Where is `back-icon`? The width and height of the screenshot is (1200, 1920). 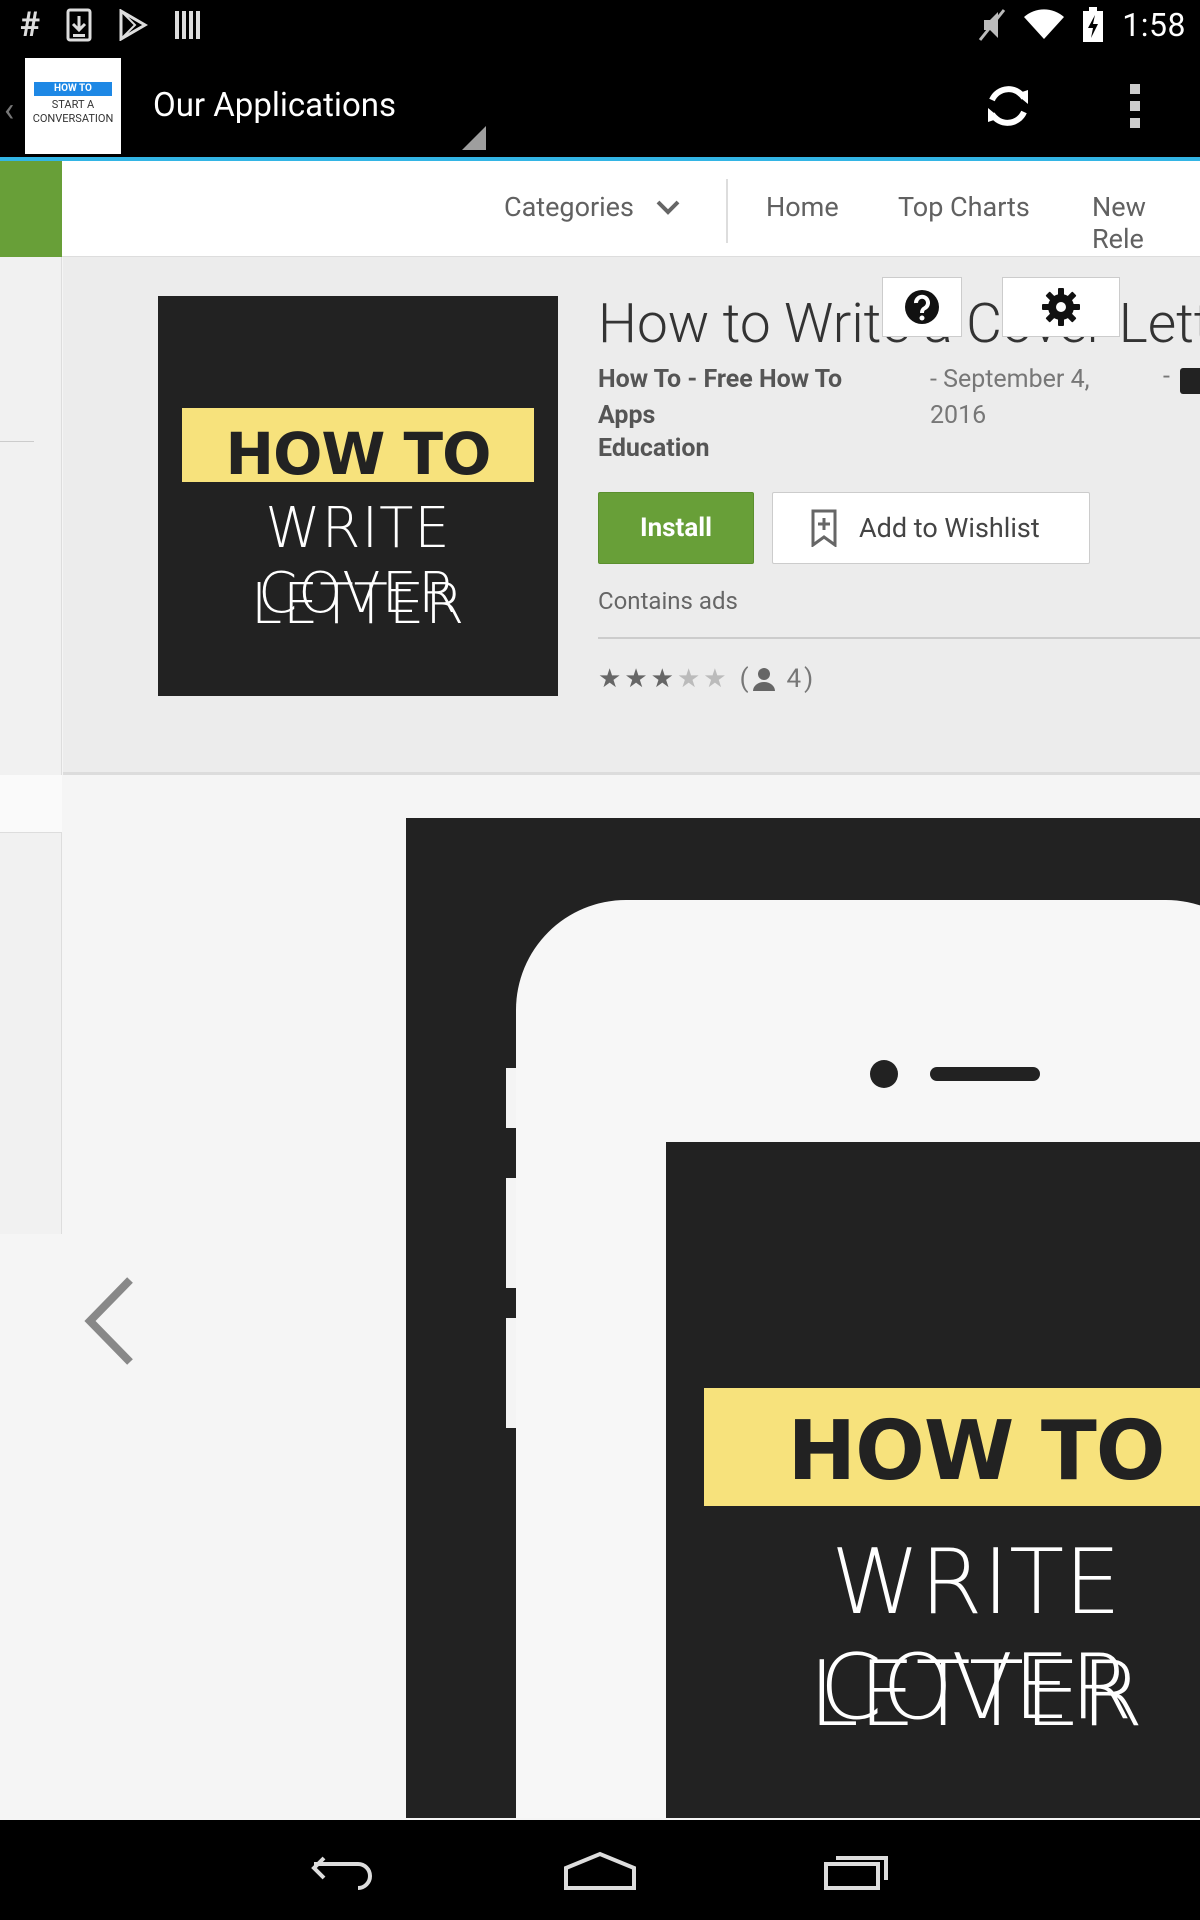
back-icon is located at coordinates (343, 1870).